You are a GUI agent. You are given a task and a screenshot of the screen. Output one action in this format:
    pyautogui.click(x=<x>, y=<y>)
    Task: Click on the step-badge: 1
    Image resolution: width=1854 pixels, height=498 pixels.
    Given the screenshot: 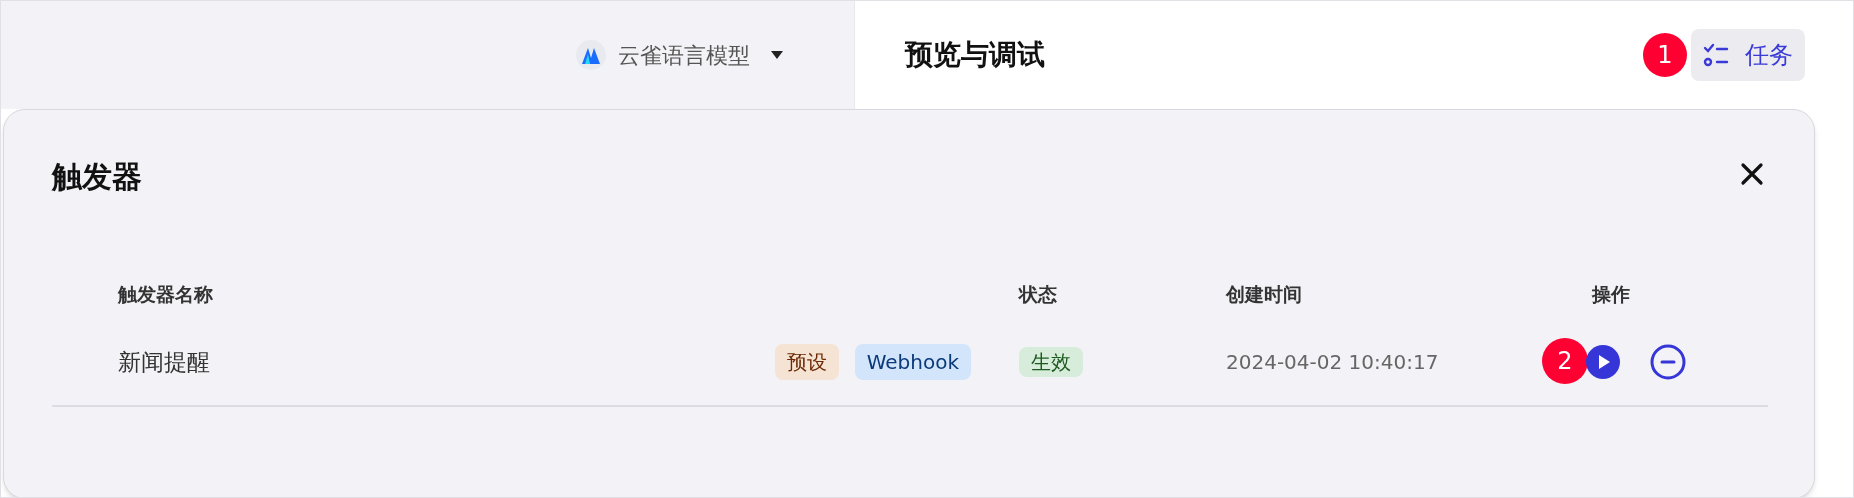 What is the action you would take?
    pyautogui.click(x=1665, y=55)
    